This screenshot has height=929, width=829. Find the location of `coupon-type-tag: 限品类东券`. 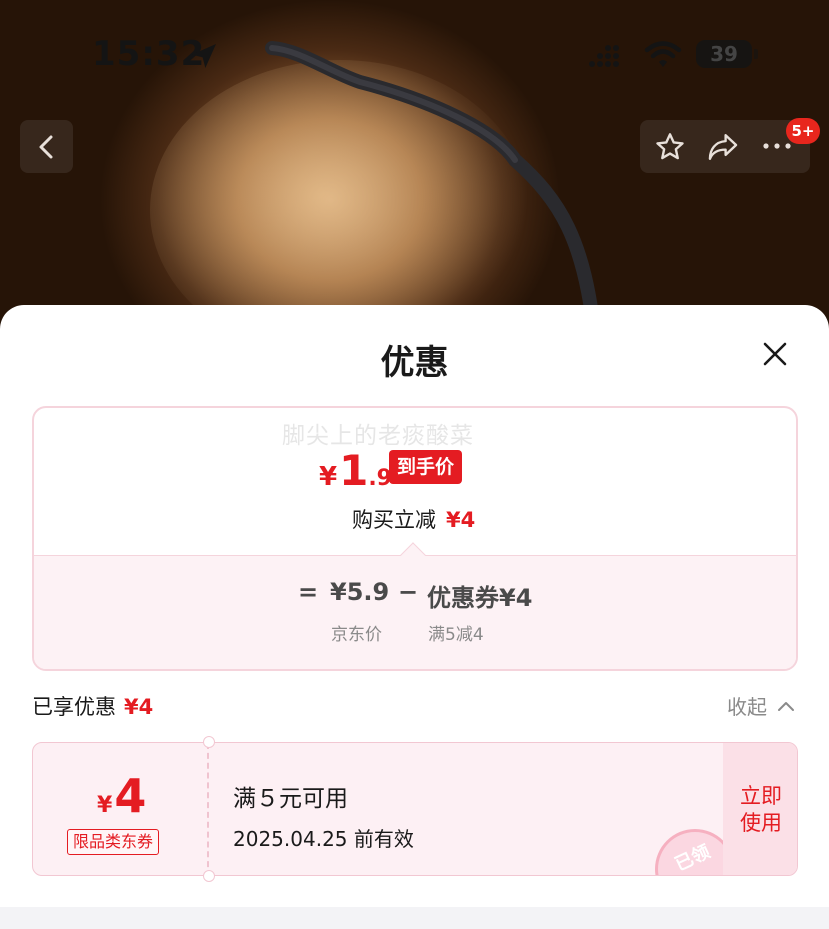

coupon-type-tag: 限品类东券 is located at coordinates (113, 842).